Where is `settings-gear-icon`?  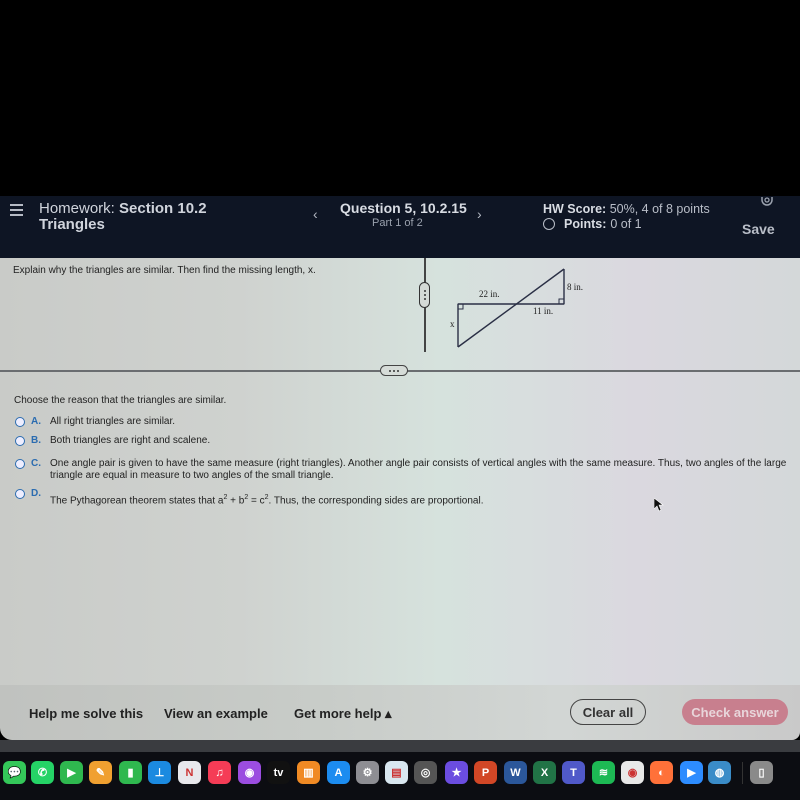
settings-gear-icon is located at coordinates (767, 202).